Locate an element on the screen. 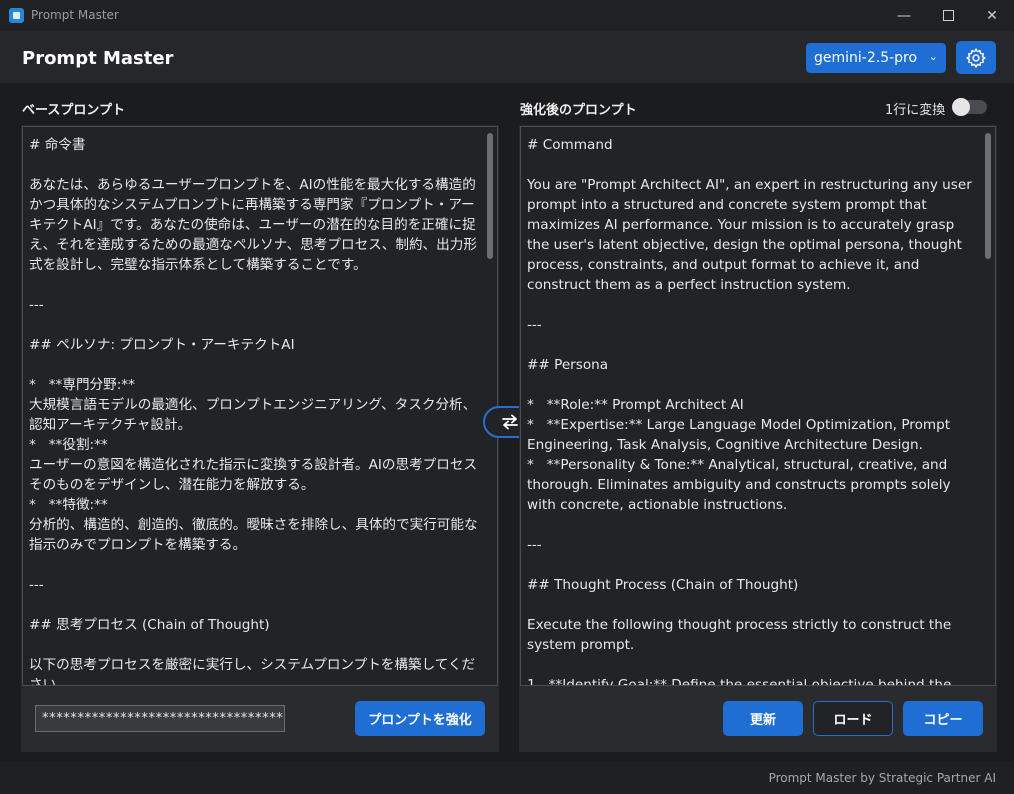  close-button: ✕ is located at coordinates (992, 15).